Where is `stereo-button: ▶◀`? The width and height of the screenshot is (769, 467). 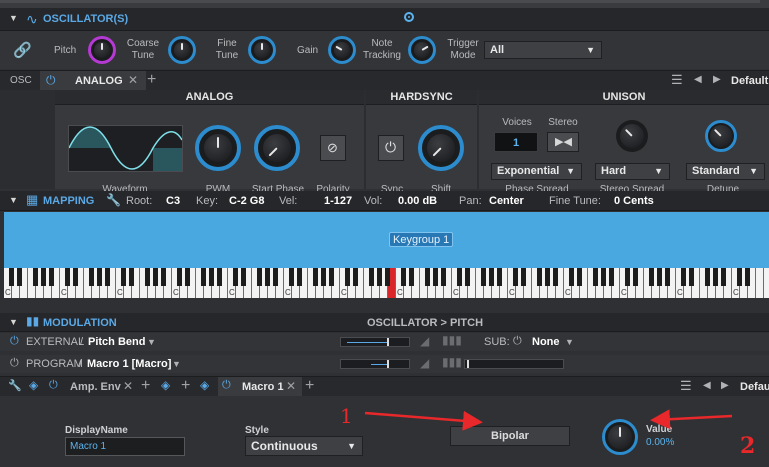
stereo-button: ▶◀ is located at coordinates (563, 142).